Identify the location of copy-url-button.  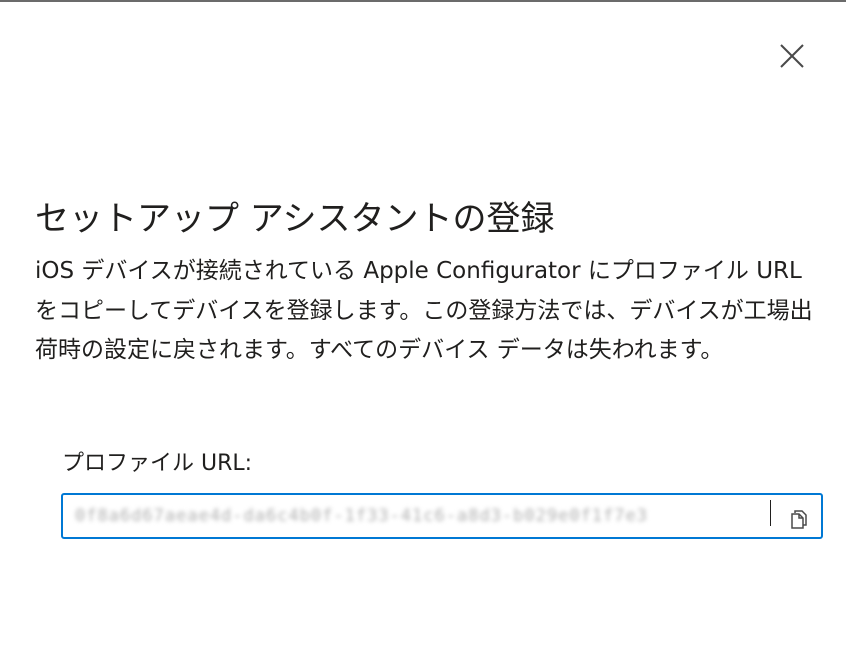
(799, 516).